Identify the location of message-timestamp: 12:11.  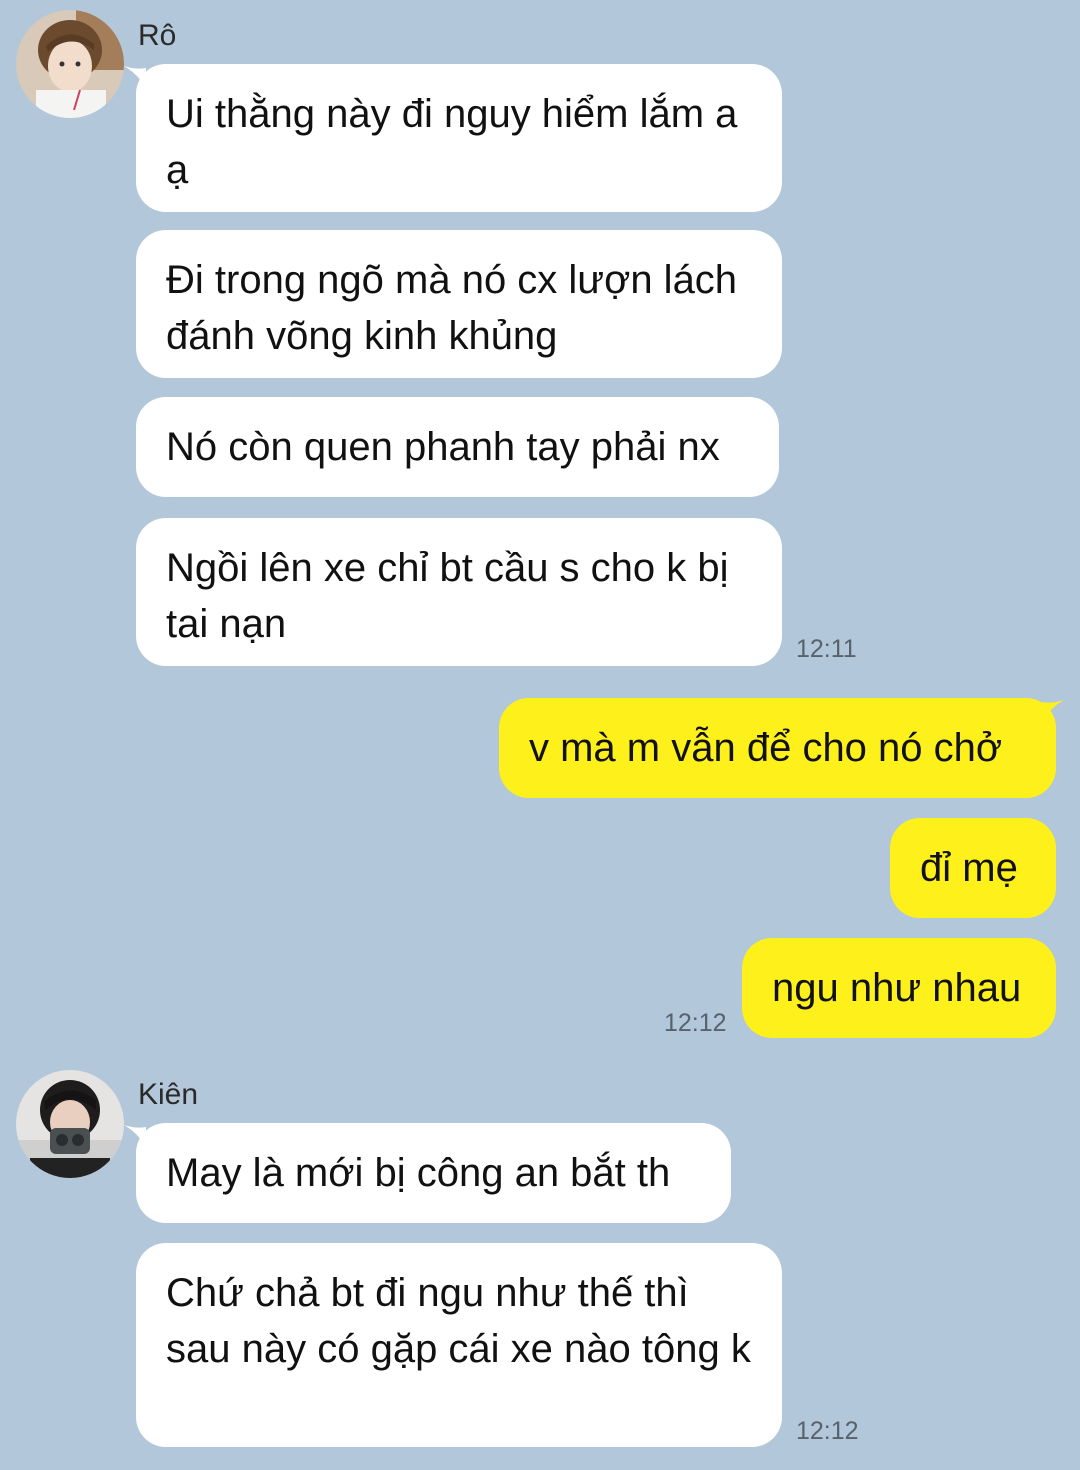
(826, 649).